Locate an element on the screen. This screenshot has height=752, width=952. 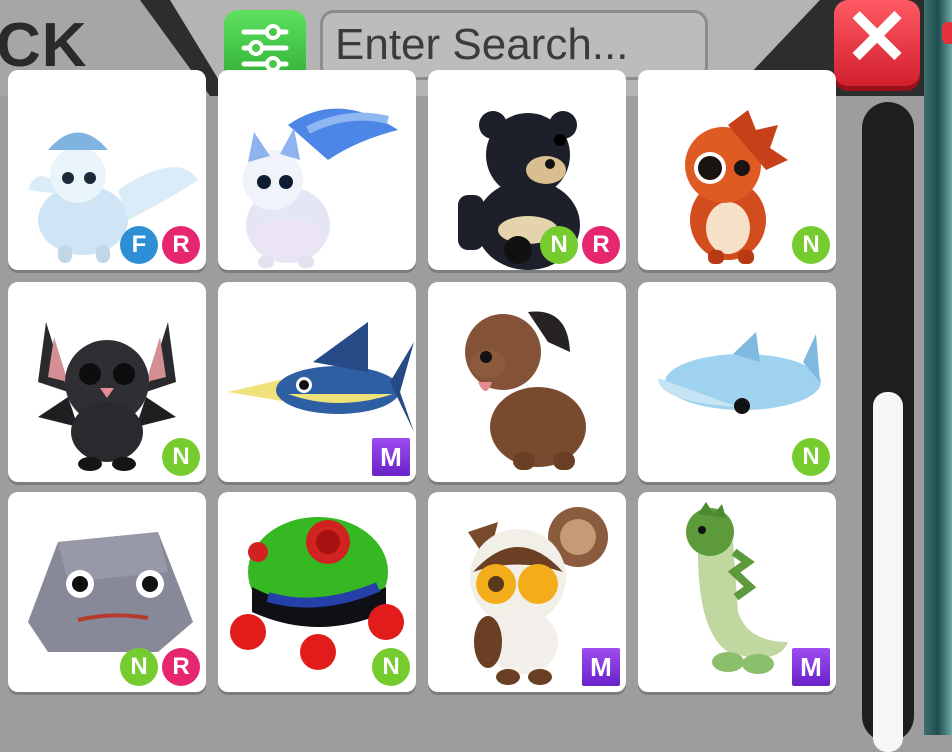
pet-card: F R is located at coordinates (107, 170).